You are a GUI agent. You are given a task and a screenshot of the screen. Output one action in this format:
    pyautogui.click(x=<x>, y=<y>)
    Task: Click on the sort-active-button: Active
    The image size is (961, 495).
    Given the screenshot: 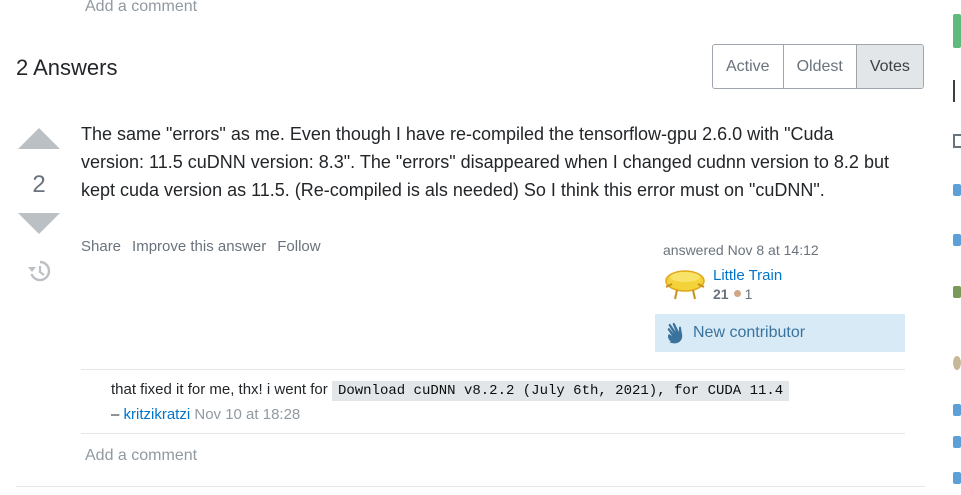 What is the action you would take?
    pyautogui.click(x=748, y=66)
    